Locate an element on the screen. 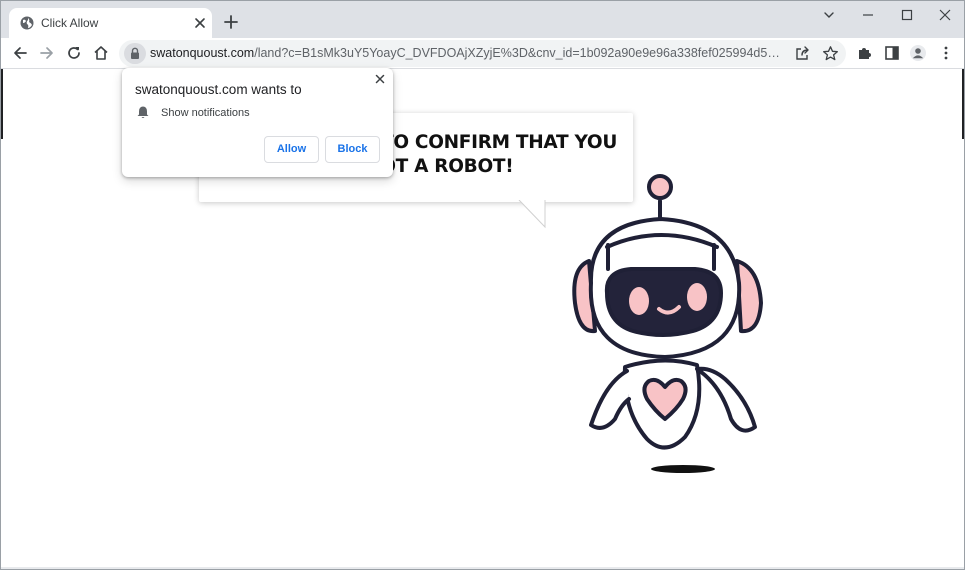 The height and width of the screenshot is (570, 965). page-edge-right is located at coordinates (963, 104).